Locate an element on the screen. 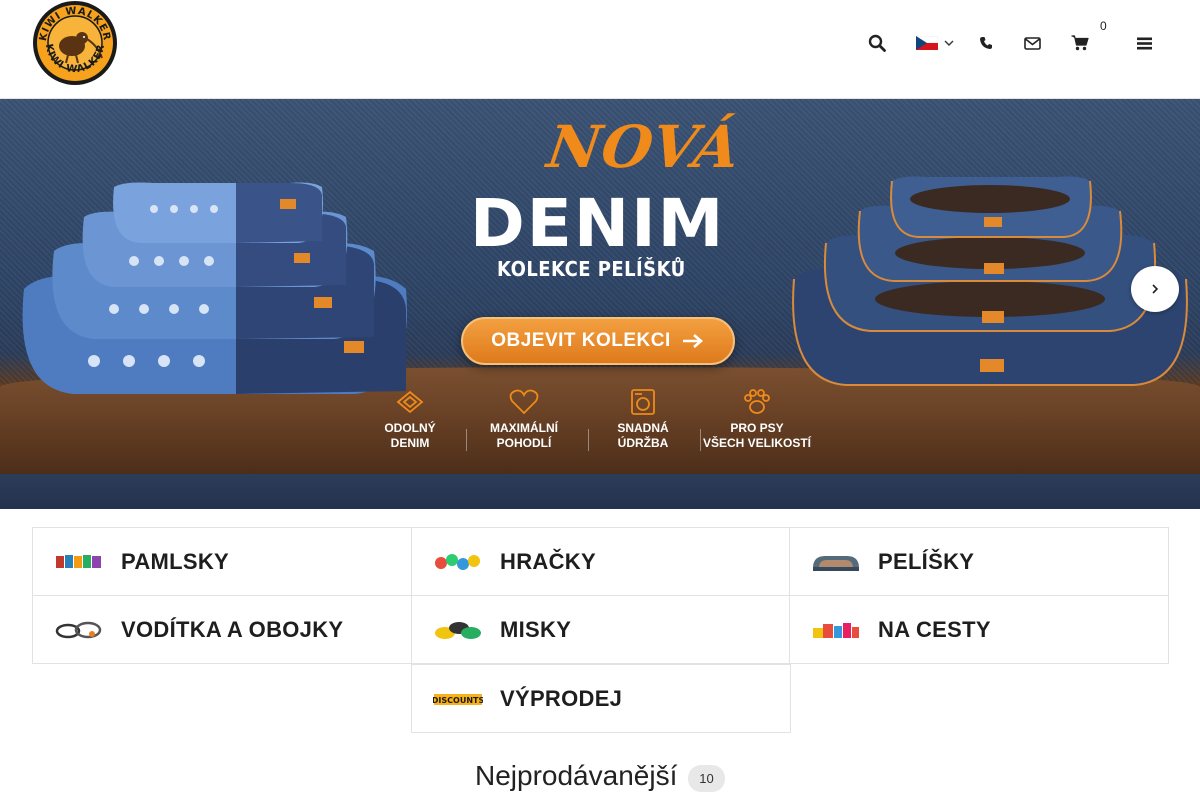 This screenshot has width=1200, height=800. discounts-thumbnail: DISCOUNTS is located at coordinates (458, 699).